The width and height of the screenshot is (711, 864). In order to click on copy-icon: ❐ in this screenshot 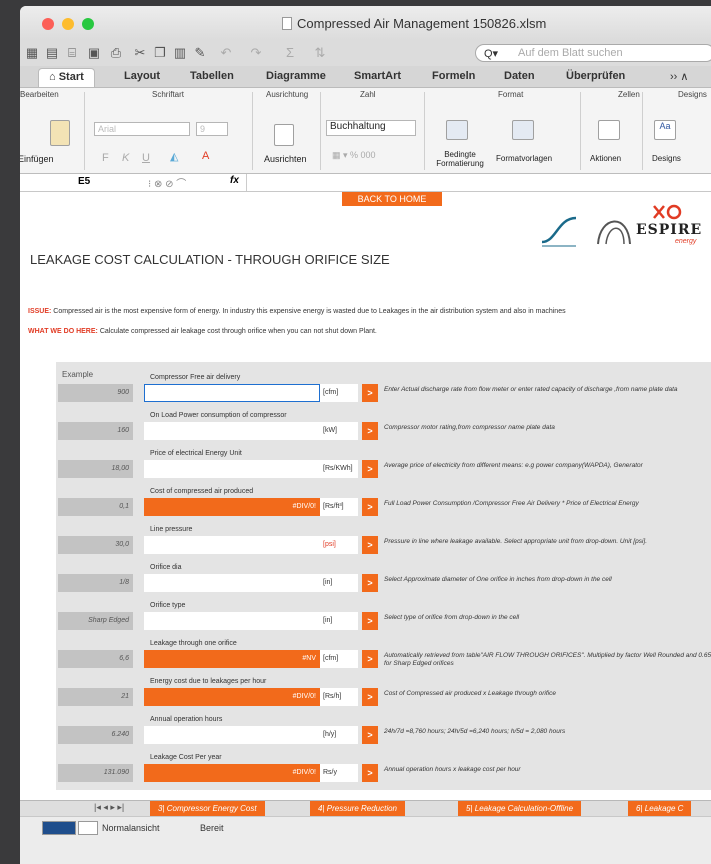, I will do `click(160, 53)`.